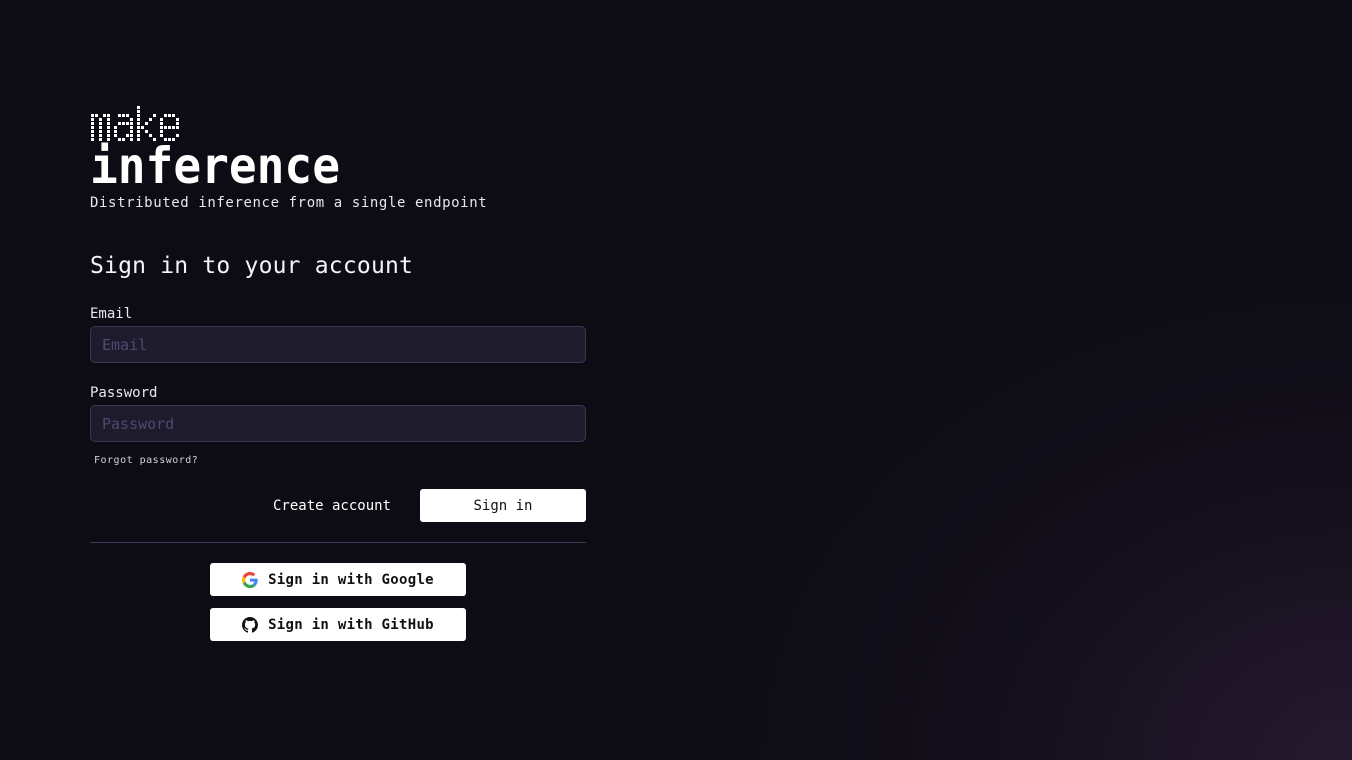 Image resolution: width=1352 pixels, height=760 pixels. I want to click on create-account-button: Create account, so click(332, 506).